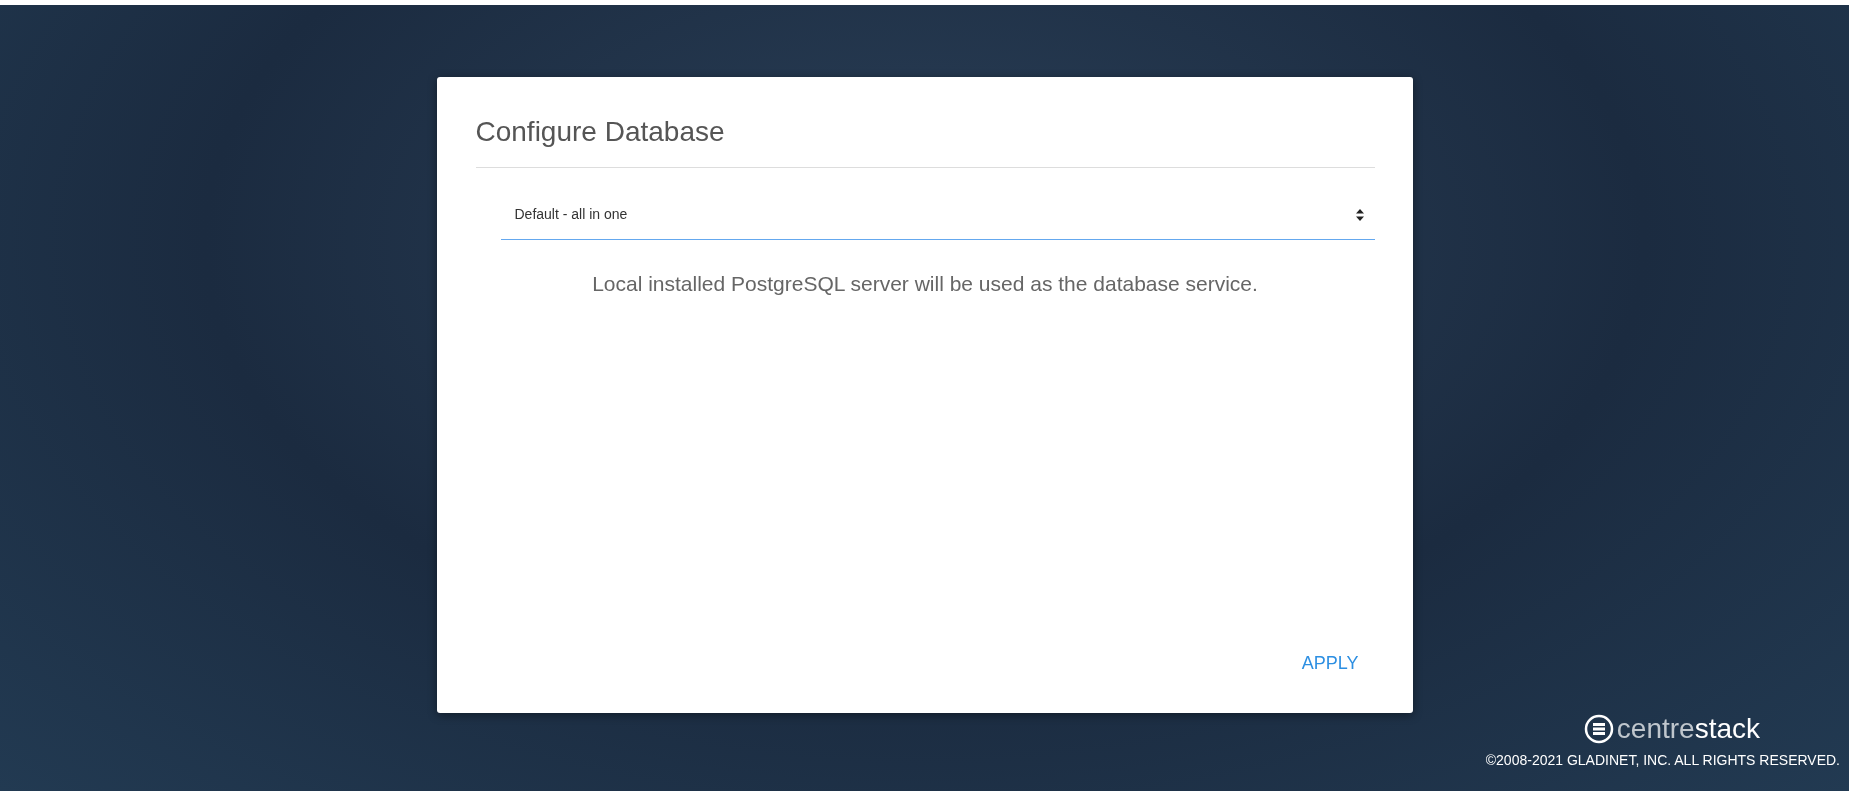 This screenshot has width=1849, height=791. I want to click on logo-wordmark: centrestack, so click(1688, 729).